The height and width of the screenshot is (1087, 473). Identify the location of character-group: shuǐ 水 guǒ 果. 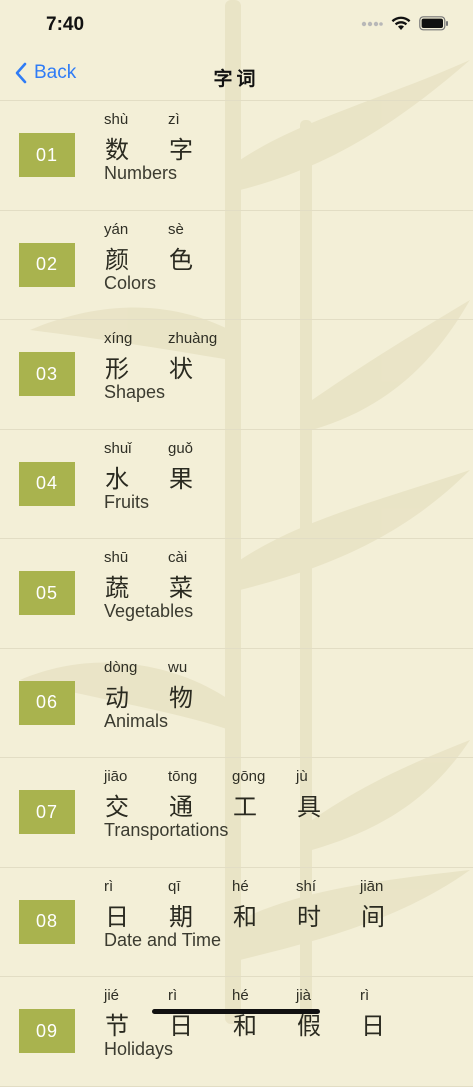
(168, 467).